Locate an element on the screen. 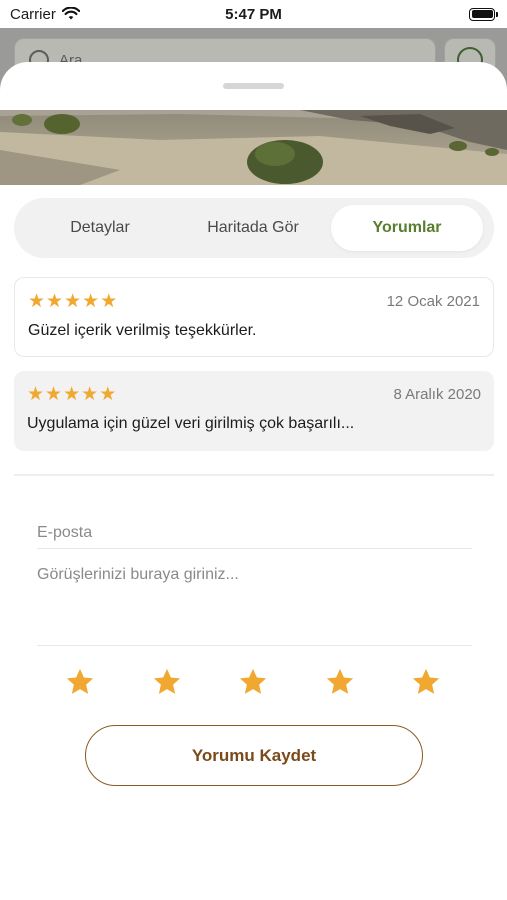 The width and height of the screenshot is (507, 900). tab-reviews: Yorumlar is located at coordinates (407, 228).